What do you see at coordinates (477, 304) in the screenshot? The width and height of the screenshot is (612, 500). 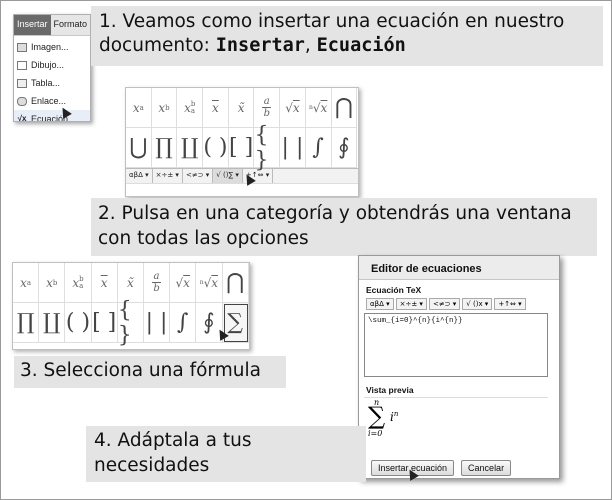 I see `editor-category-math: √ ()x ▾` at bounding box center [477, 304].